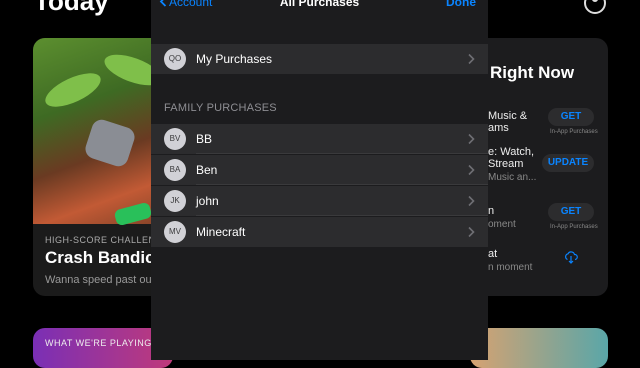 The height and width of the screenshot is (368, 640). Describe the element at coordinates (319, 170) in the screenshot. I see `family-member-row: BA Ben` at that location.